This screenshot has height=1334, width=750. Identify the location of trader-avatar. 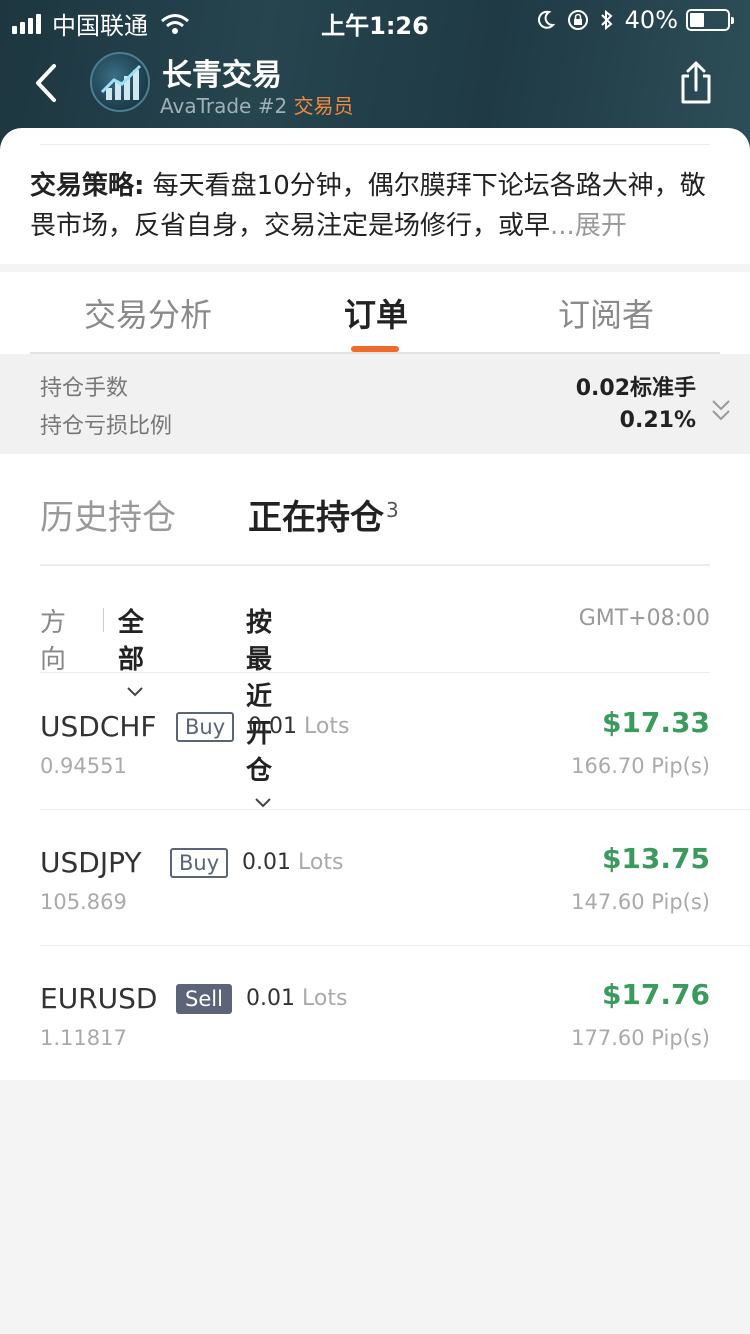
(120, 82).